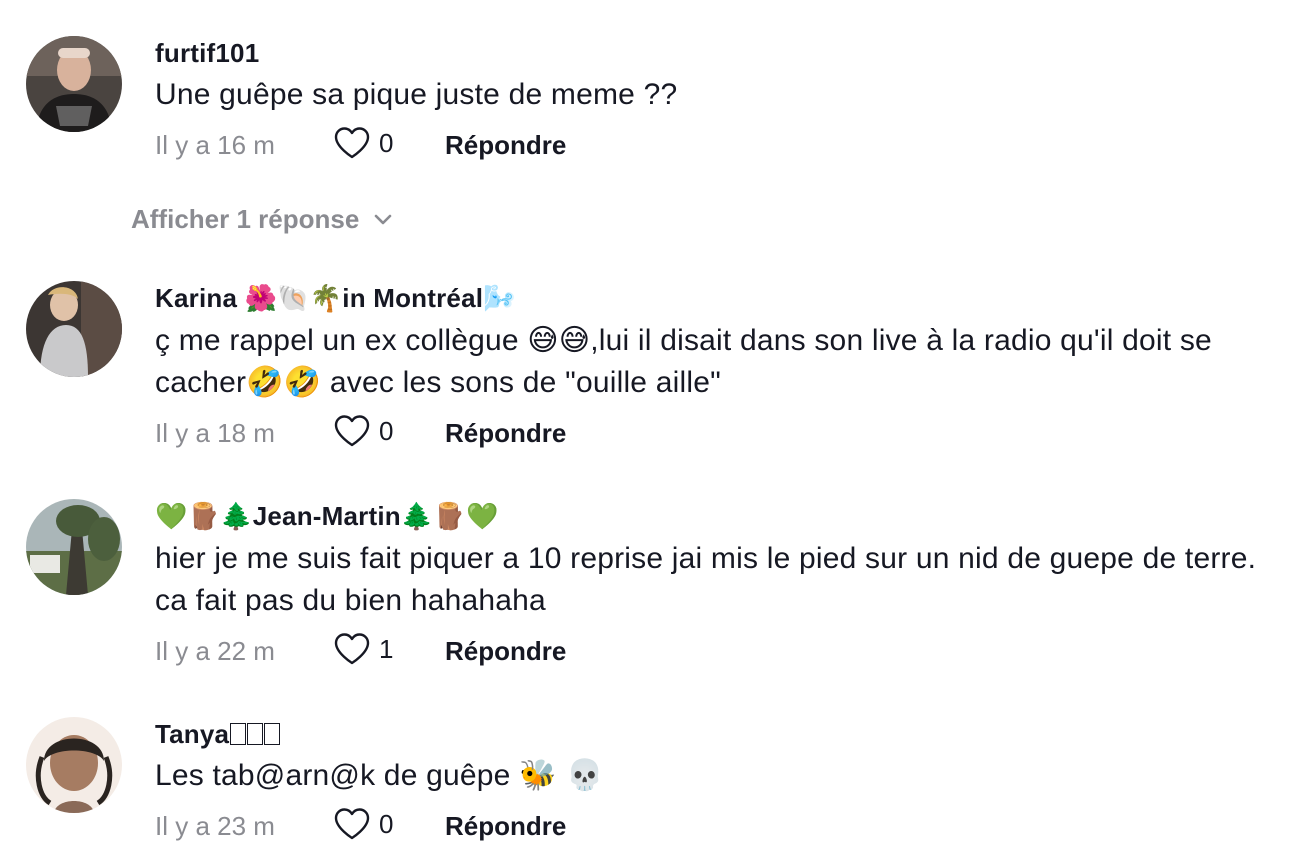  What do you see at coordinates (200, 298) in the screenshot?
I see `username-name: Karina` at bounding box center [200, 298].